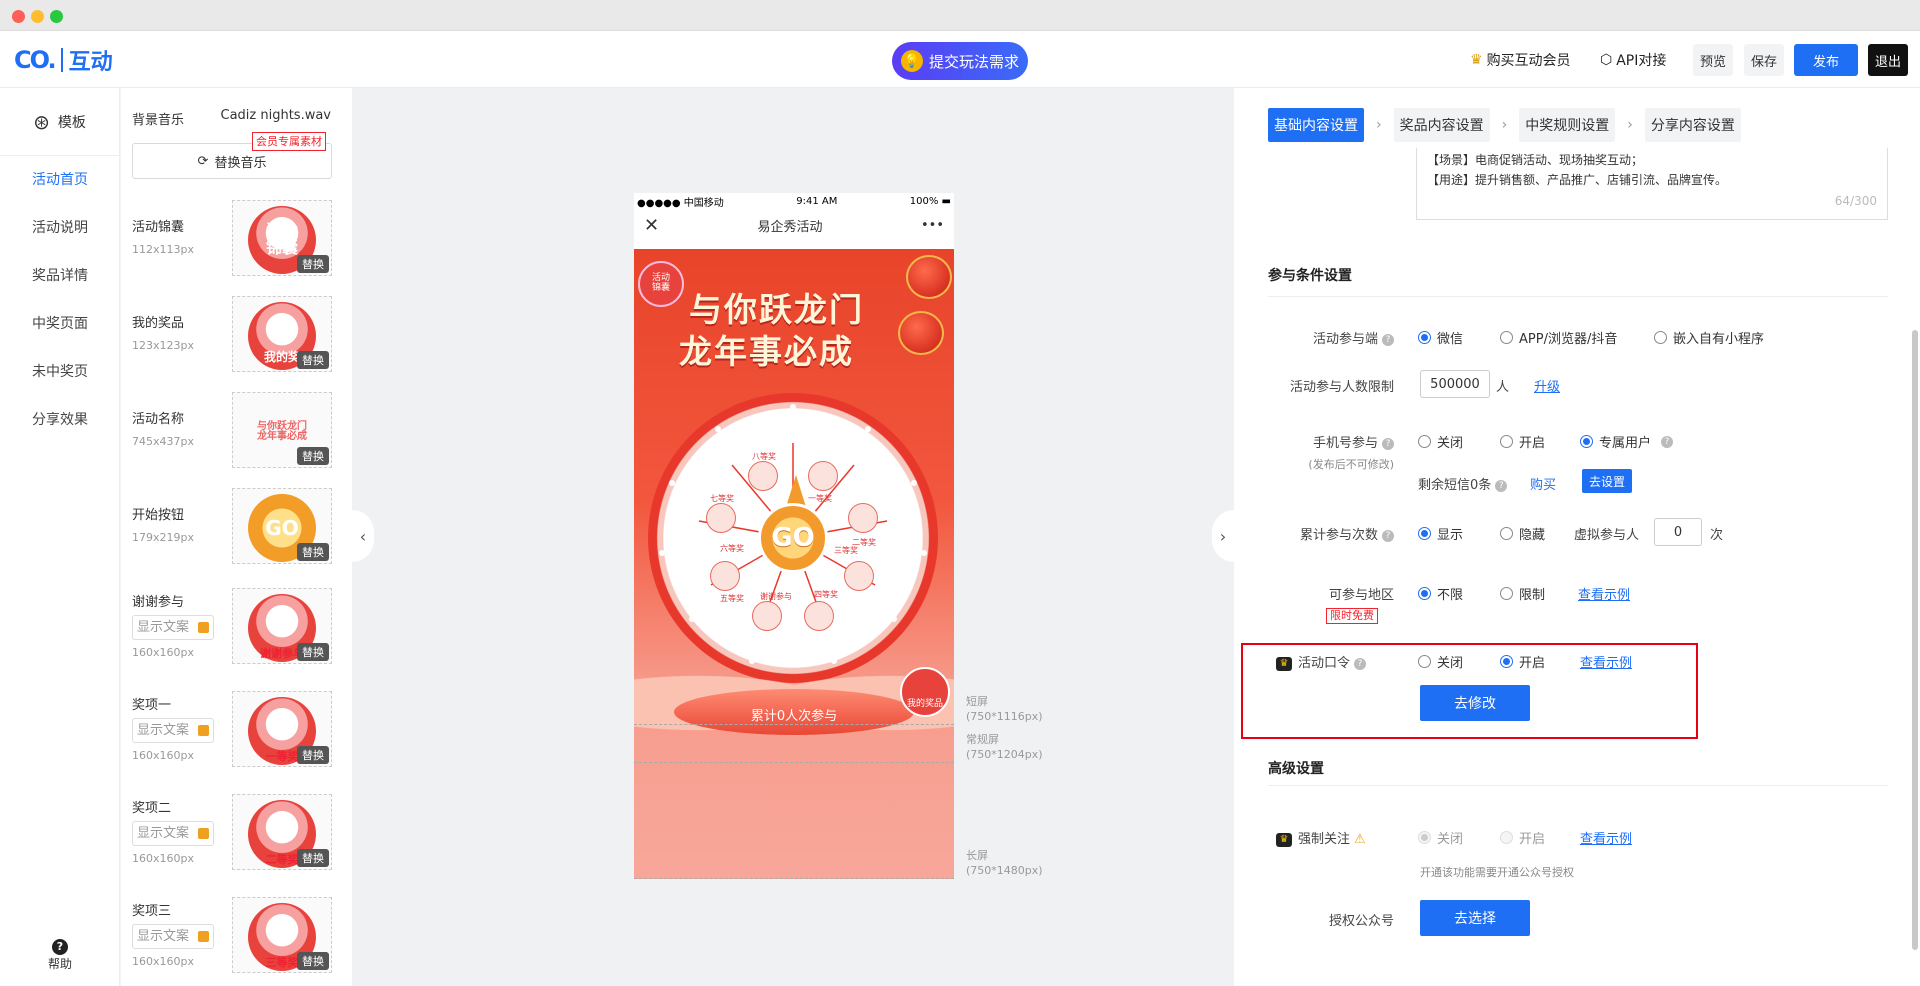  What do you see at coordinates (1352, 616) in the screenshot?
I see `free-tag: 限时免费` at bounding box center [1352, 616].